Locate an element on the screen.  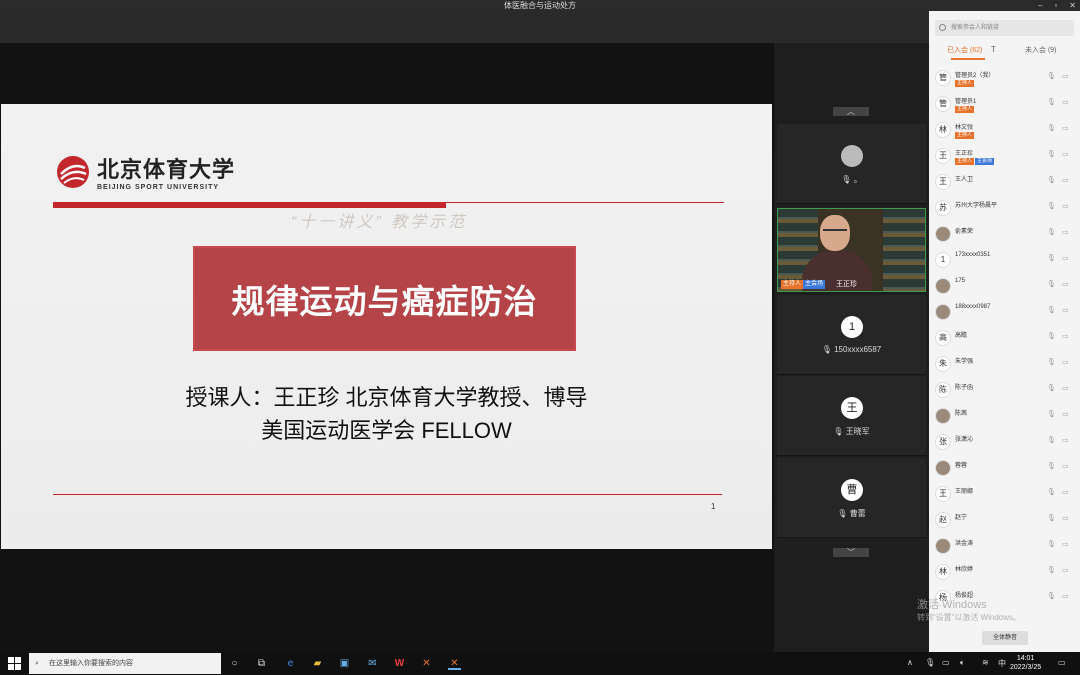
participant-row: 王王丽娜 🎙︎ ▭ is located at coordinates (1004, 495).